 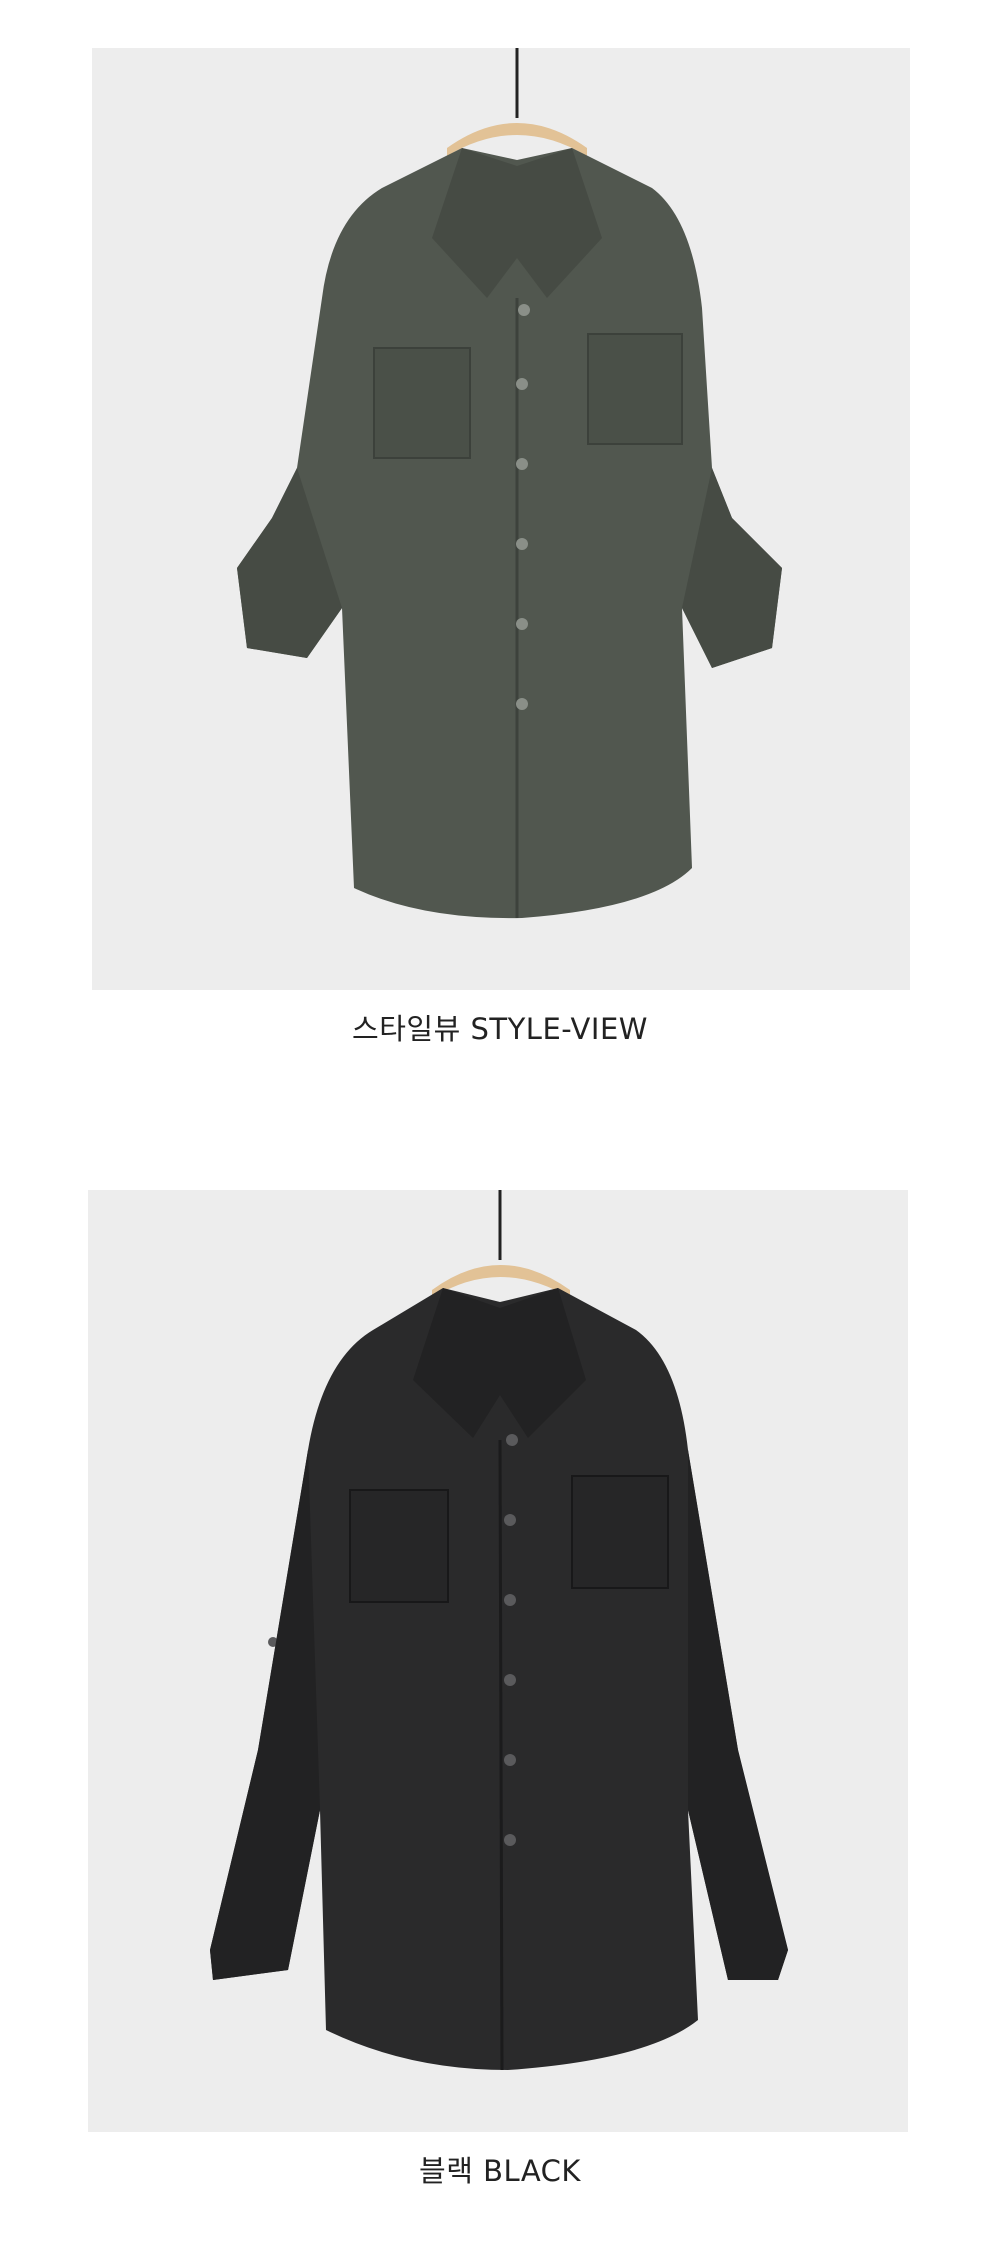 What do you see at coordinates (500, 1029) in the screenshot?
I see `photo-caption: 스타일뷰 STYLE-VIEW` at bounding box center [500, 1029].